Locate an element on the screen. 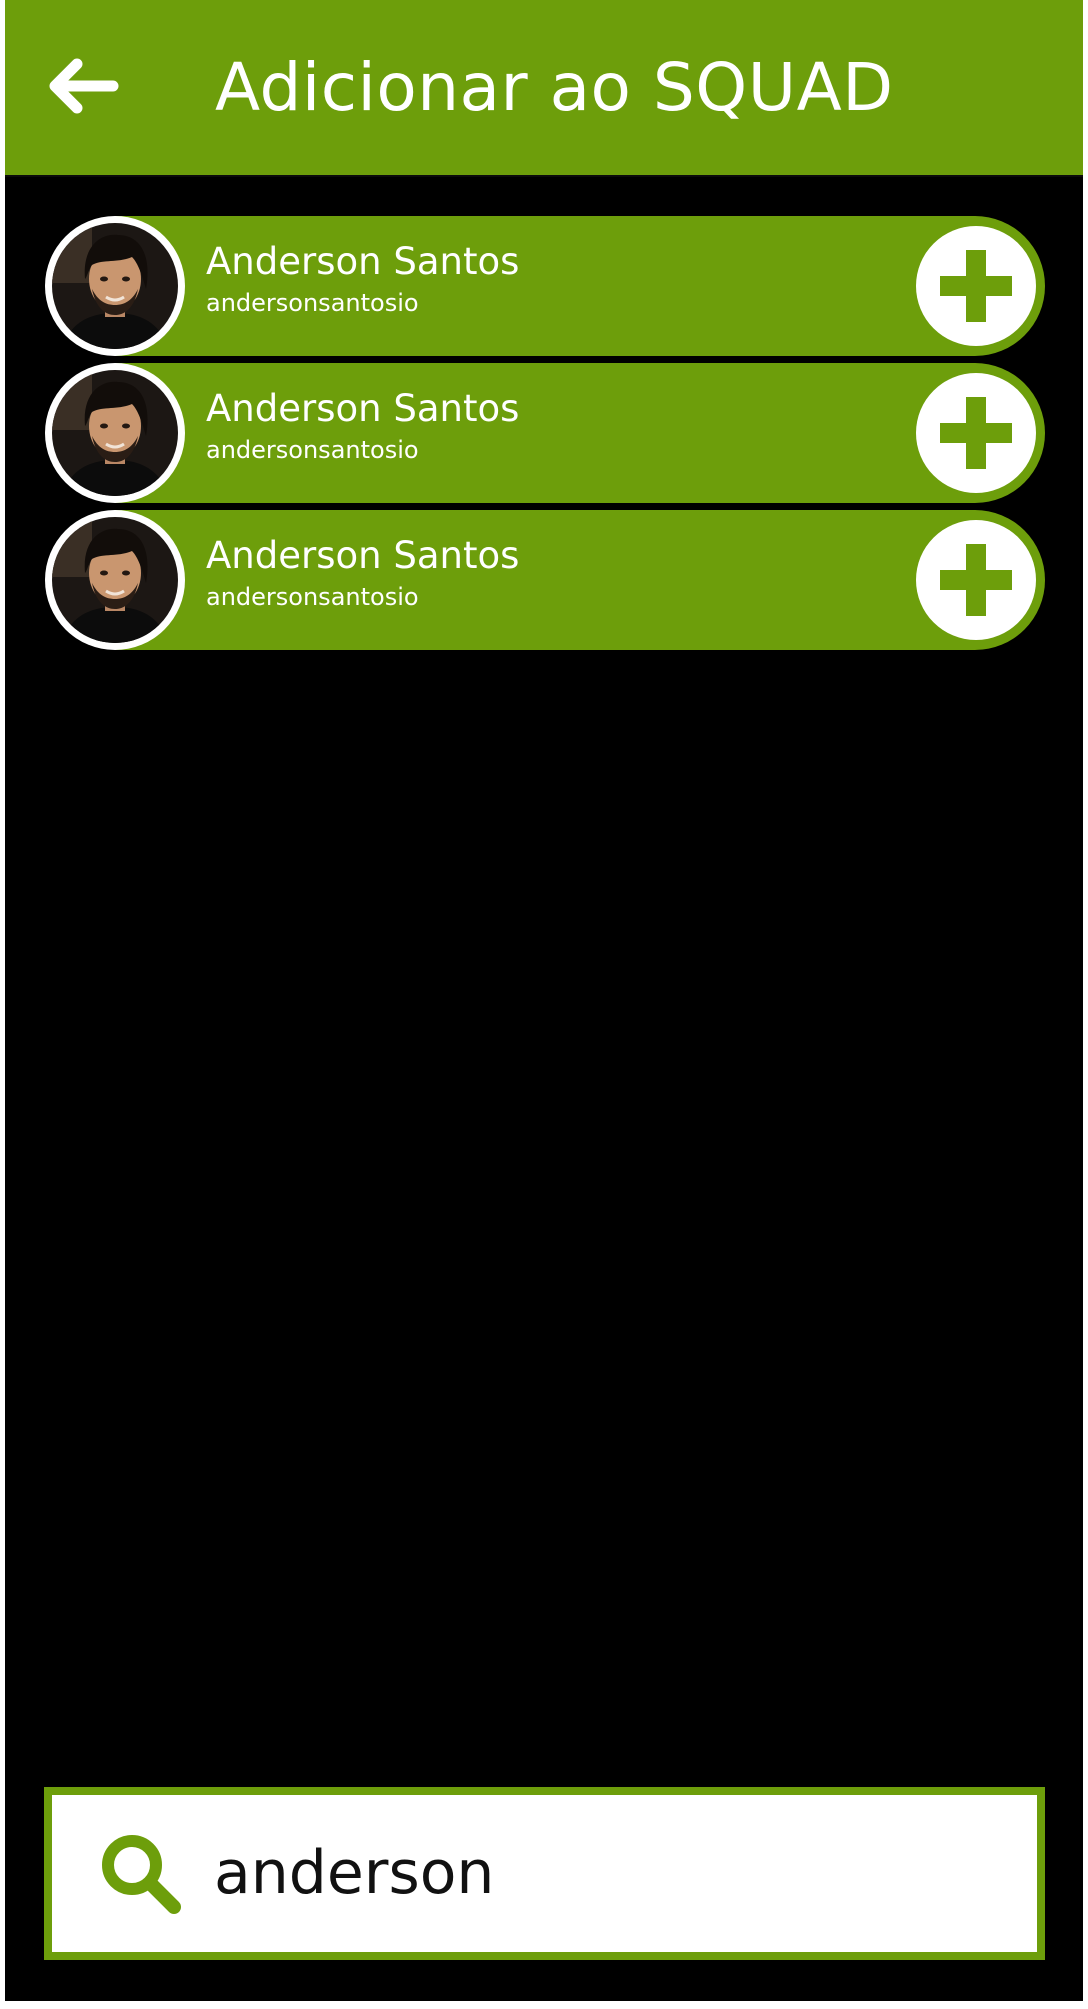 This screenshot has height=2009, width=1088. search-input is located at coordinates (609, 1873).